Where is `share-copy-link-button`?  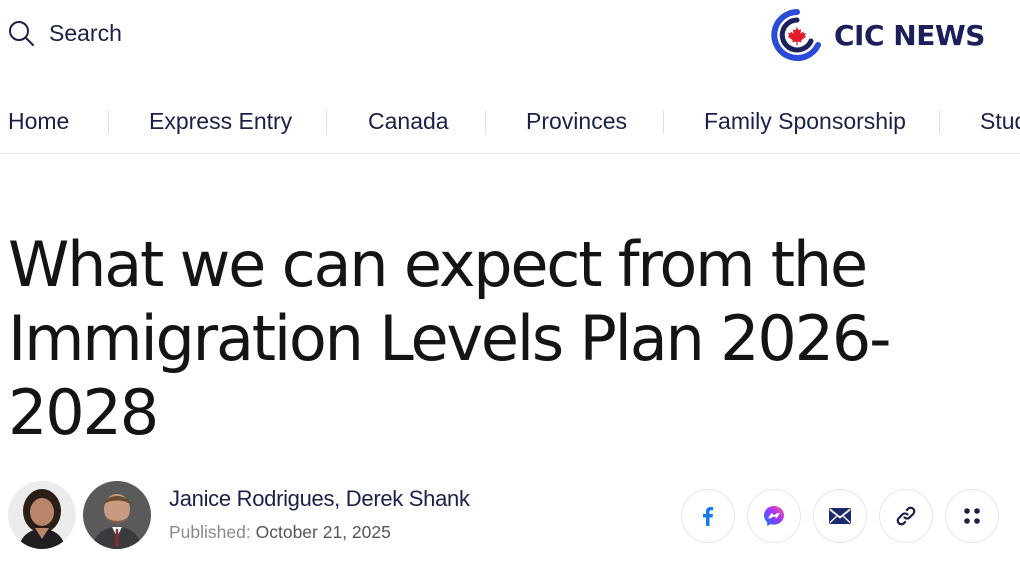 share-copy-link-button is located at coordinates (906, 516).